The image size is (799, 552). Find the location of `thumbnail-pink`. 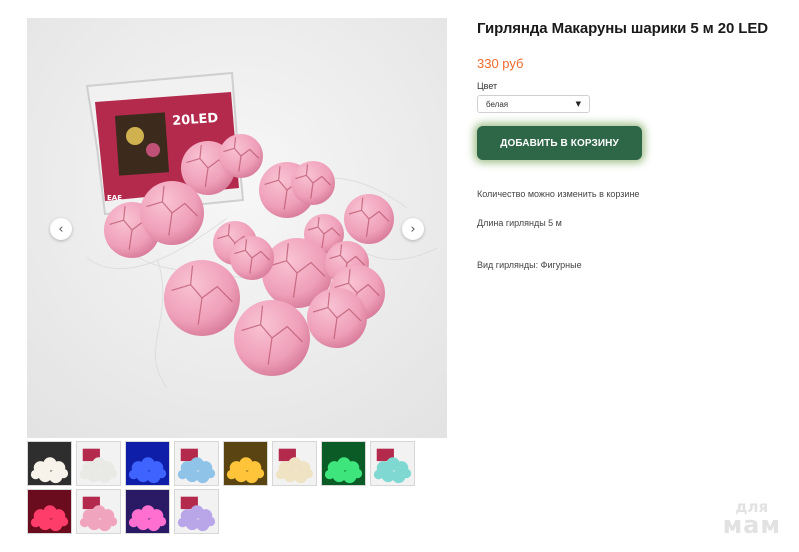

thumbnail-pink is located at coordinates (98, 511).